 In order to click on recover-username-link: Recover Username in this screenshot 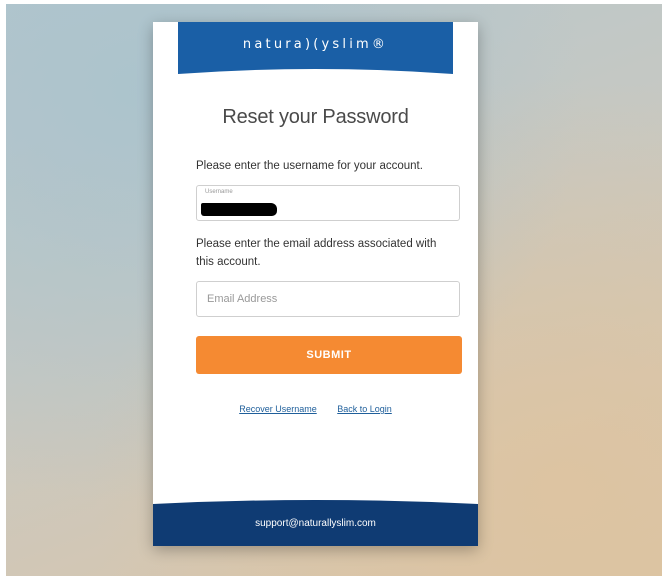, I will do `click(278, 409)`.